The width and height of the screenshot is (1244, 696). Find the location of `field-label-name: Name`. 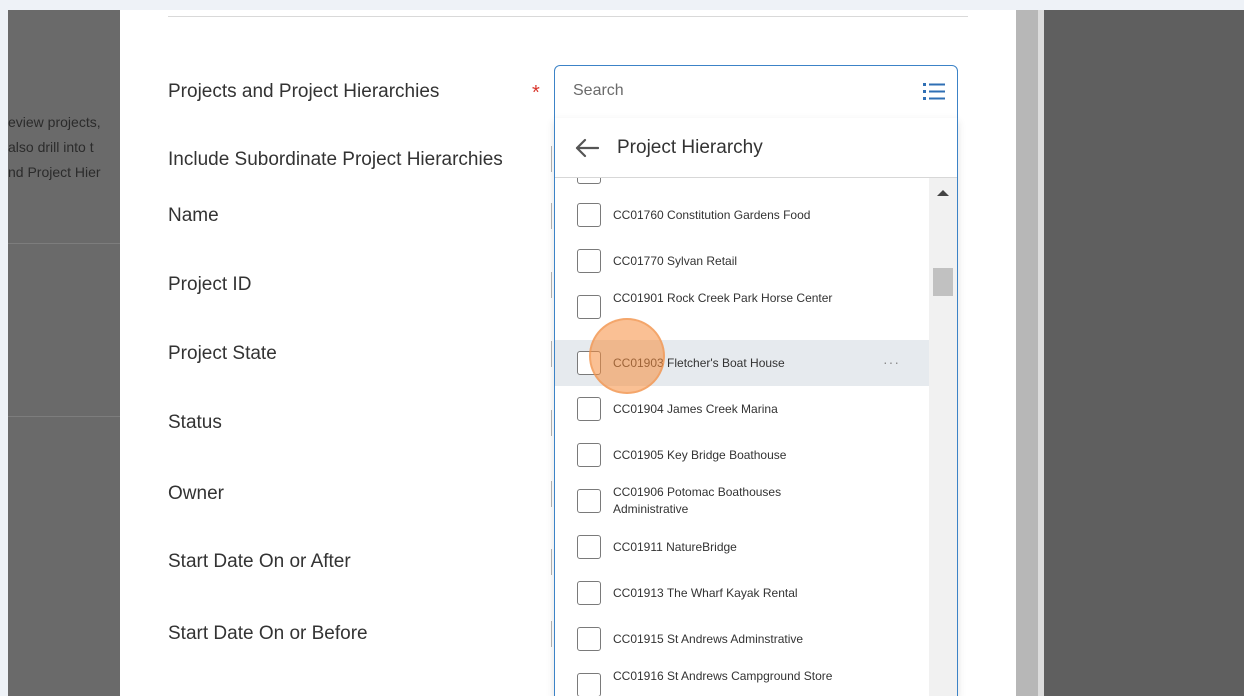

field-label-name: Name is located at coordinates (193, 215).